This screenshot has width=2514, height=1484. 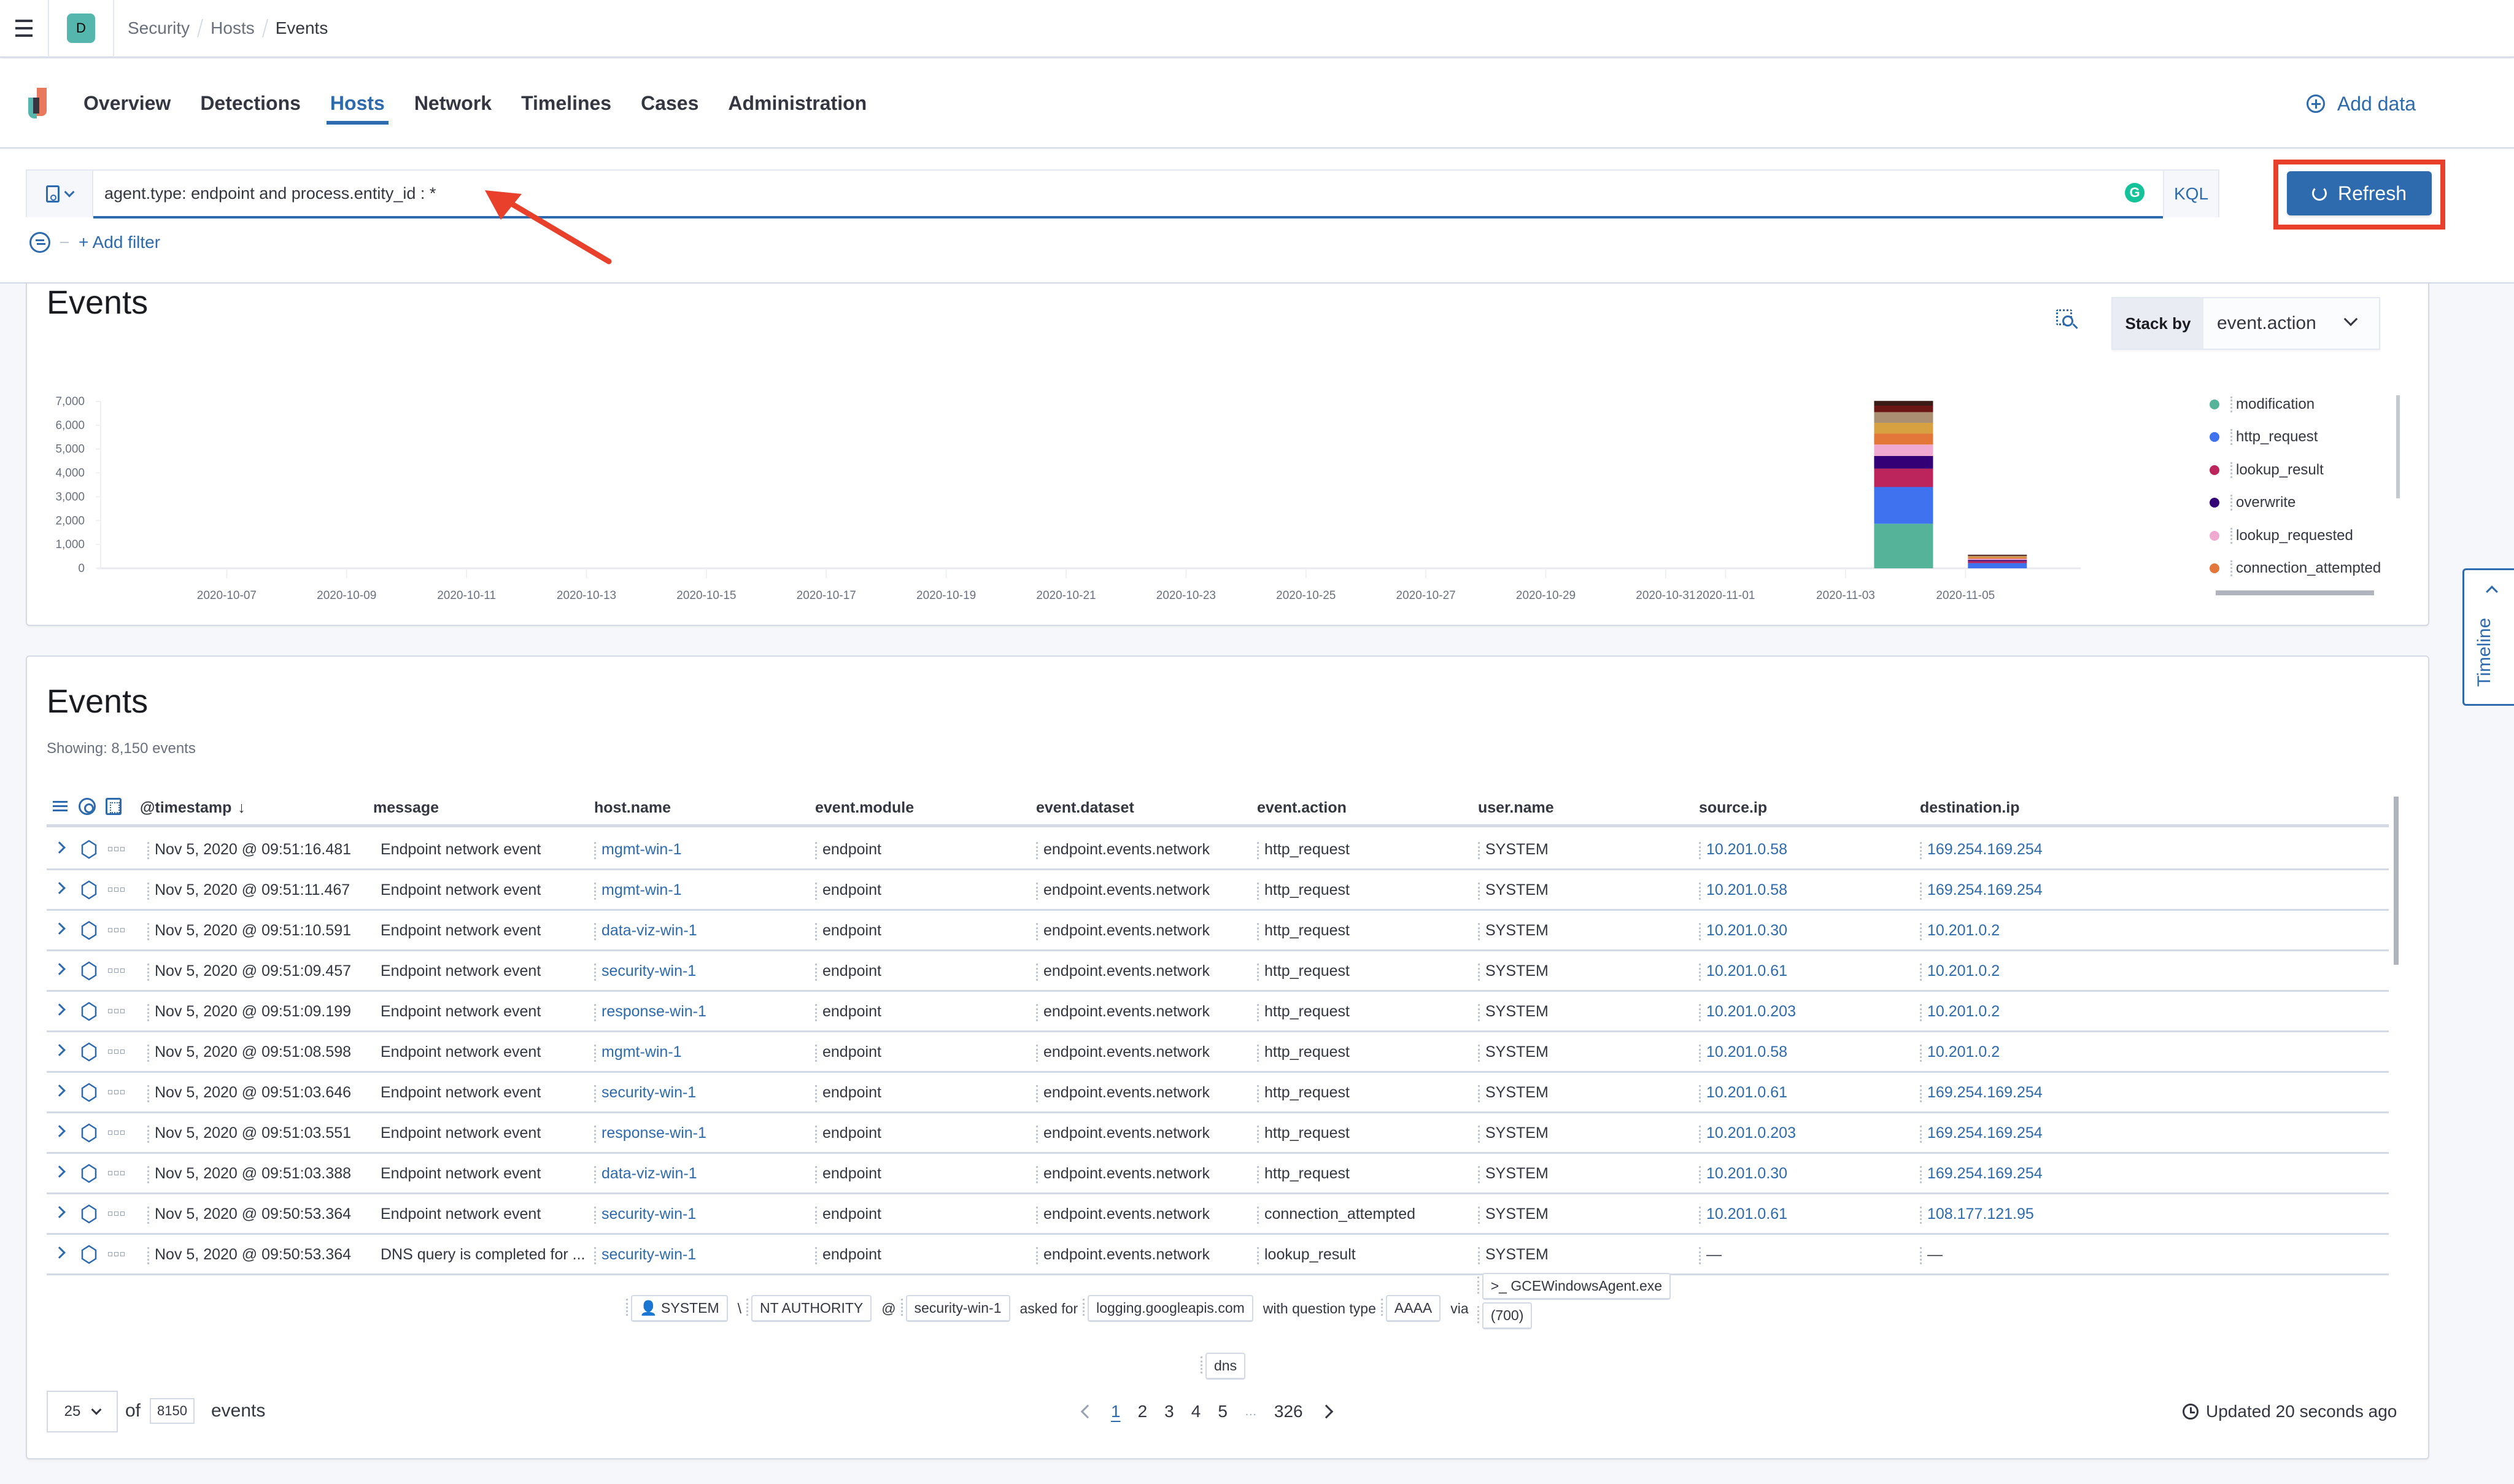 I want to click on cell-source-ip: 10.201.0.203, so click(x=1748, y=1133).